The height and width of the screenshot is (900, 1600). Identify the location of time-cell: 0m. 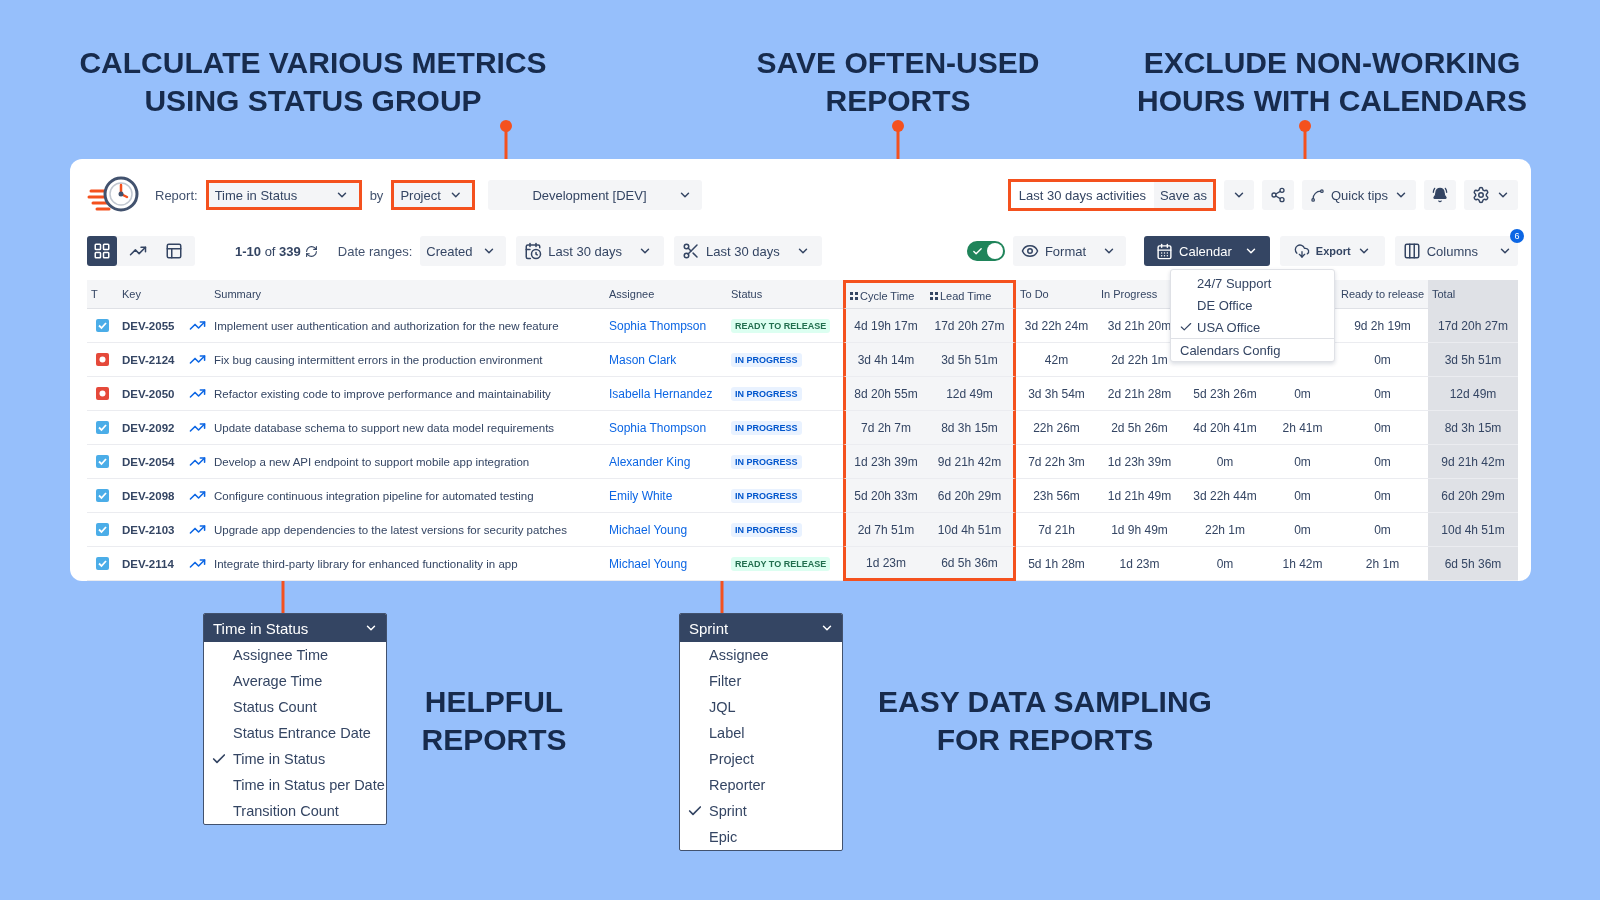
(1225, 462).